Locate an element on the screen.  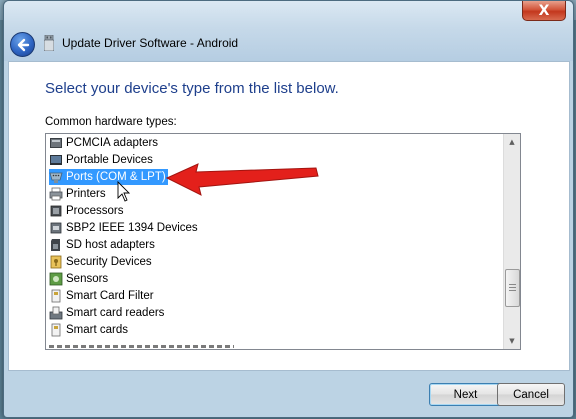
annotation-overlay is located at coordinates (218, 182).